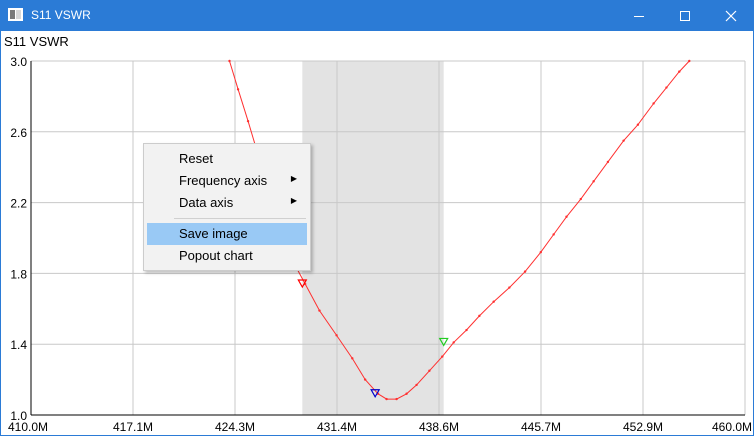 The width and height of the screenshot is (754, 436). I want to click on menu-item-data-axis: Data axis ▶, so click(227, 203).